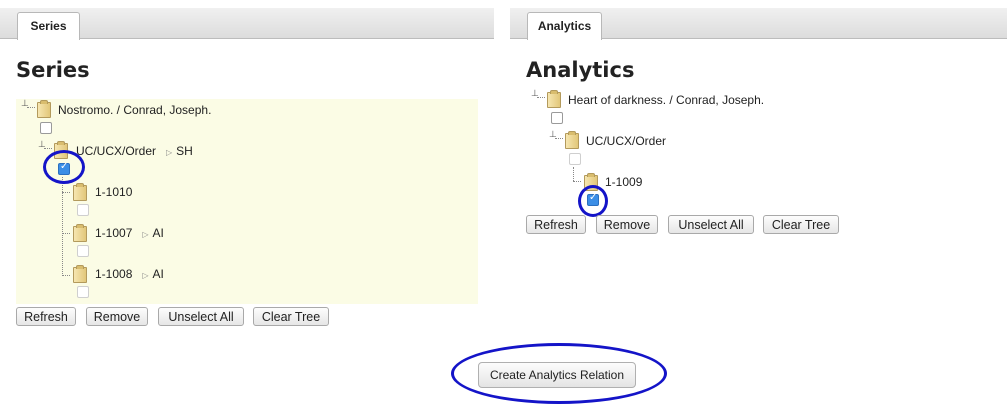  I want to click on tab-series: Series, so click(48, 26).